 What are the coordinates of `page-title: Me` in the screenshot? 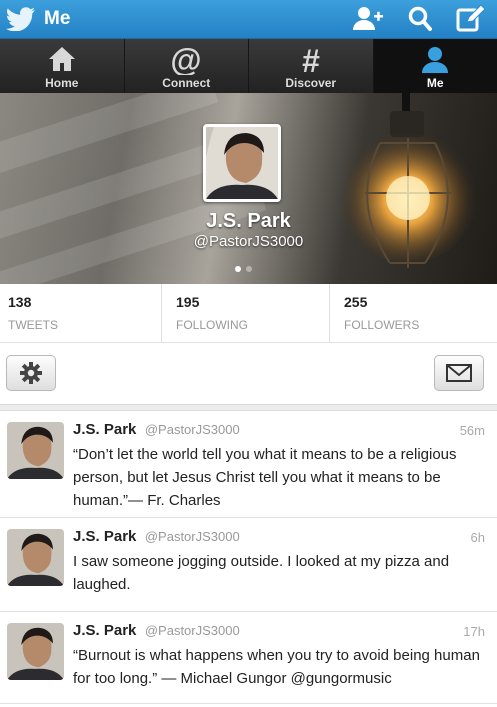 It's located at (57, 18).